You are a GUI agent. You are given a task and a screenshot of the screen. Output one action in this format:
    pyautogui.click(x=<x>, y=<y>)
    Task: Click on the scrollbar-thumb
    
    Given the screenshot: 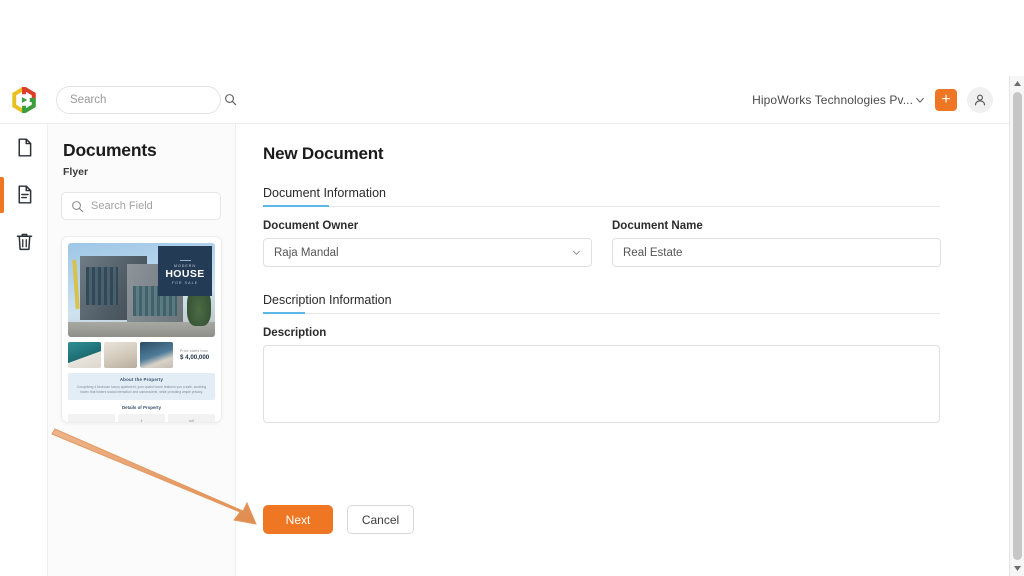 What is the action you would take?
    pyautogui.click(x=1017, y=326)
    